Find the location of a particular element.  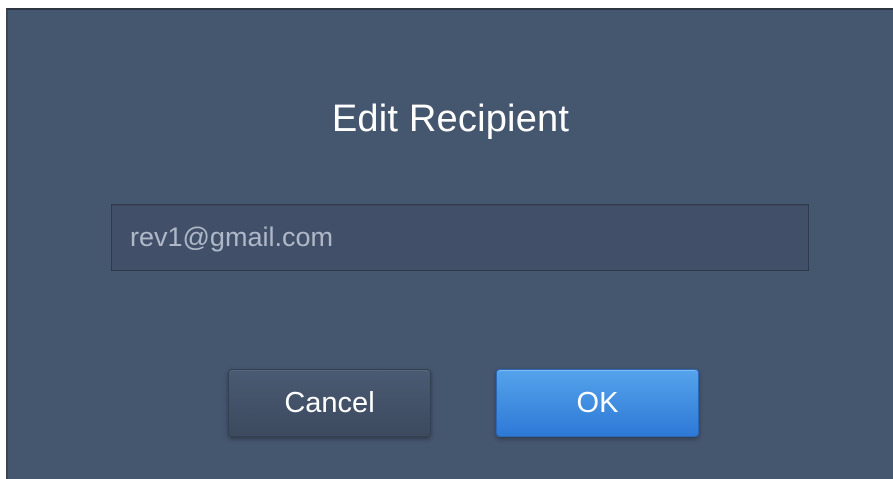

recipient-email-input is located at coordinates (460, 237).